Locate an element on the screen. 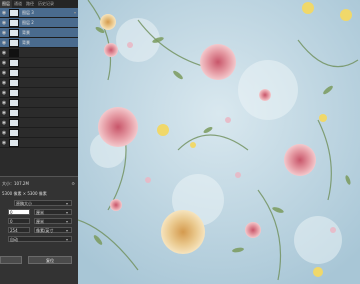  layer-row: ◉ 图层 3 ▾ is located at coordinates (39, 13).